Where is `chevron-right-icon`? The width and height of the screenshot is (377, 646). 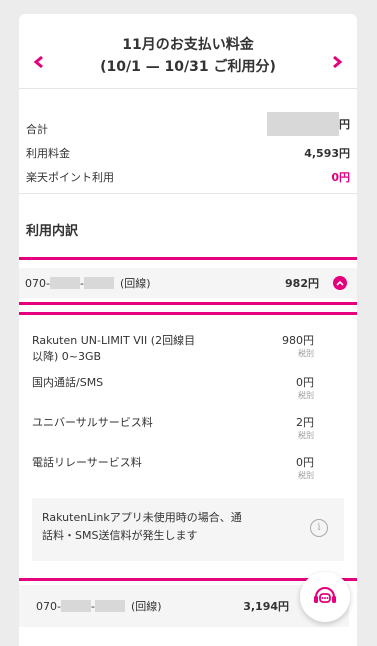
chevron-right-icon is located at coordinates (338, 62).